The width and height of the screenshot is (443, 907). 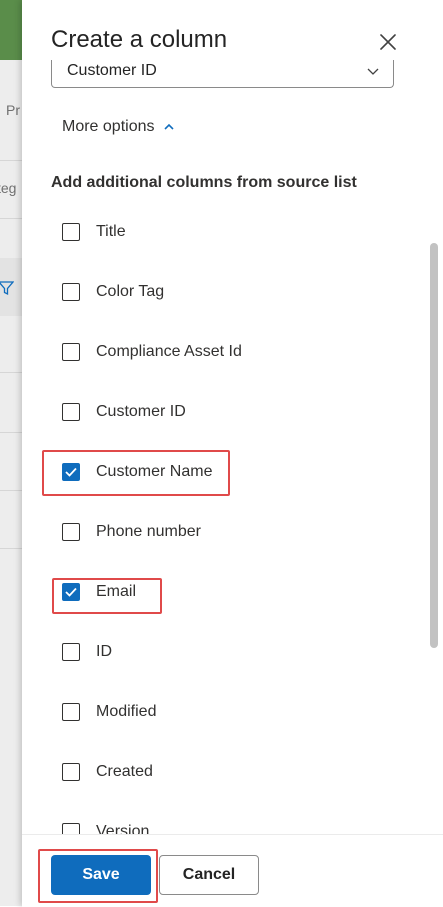 What do you see at coordinates (11, 453) in the screenshot?
I see `background-page: Pr teg` at bounding box center [11, 453].